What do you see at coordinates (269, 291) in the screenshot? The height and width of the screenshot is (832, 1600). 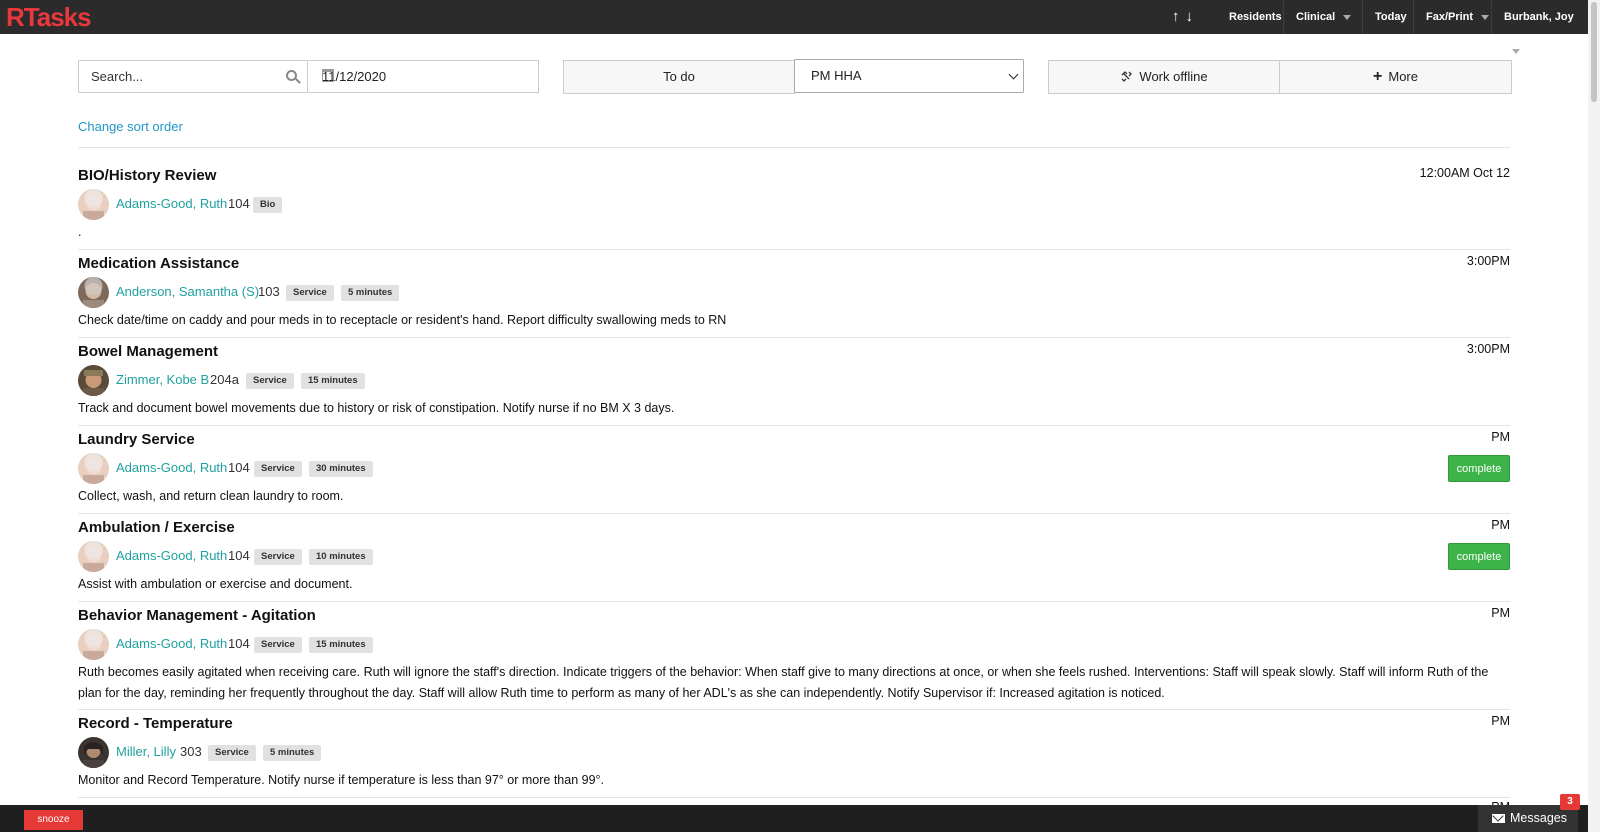 I see `room-number: 103` at bounding box center [269, 291].